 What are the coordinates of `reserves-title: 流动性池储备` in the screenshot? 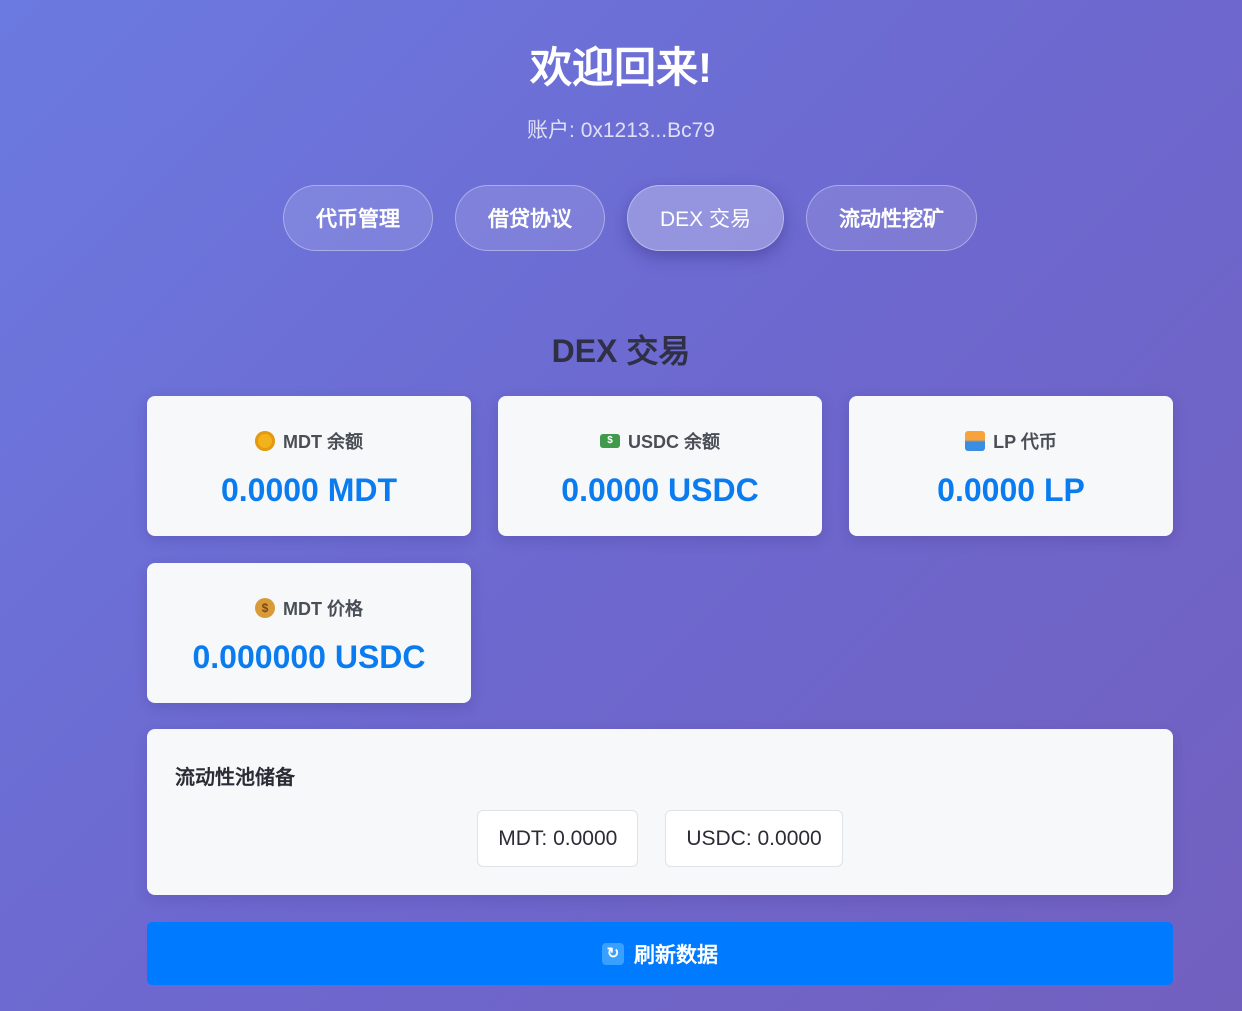 It's located at (235, 778).